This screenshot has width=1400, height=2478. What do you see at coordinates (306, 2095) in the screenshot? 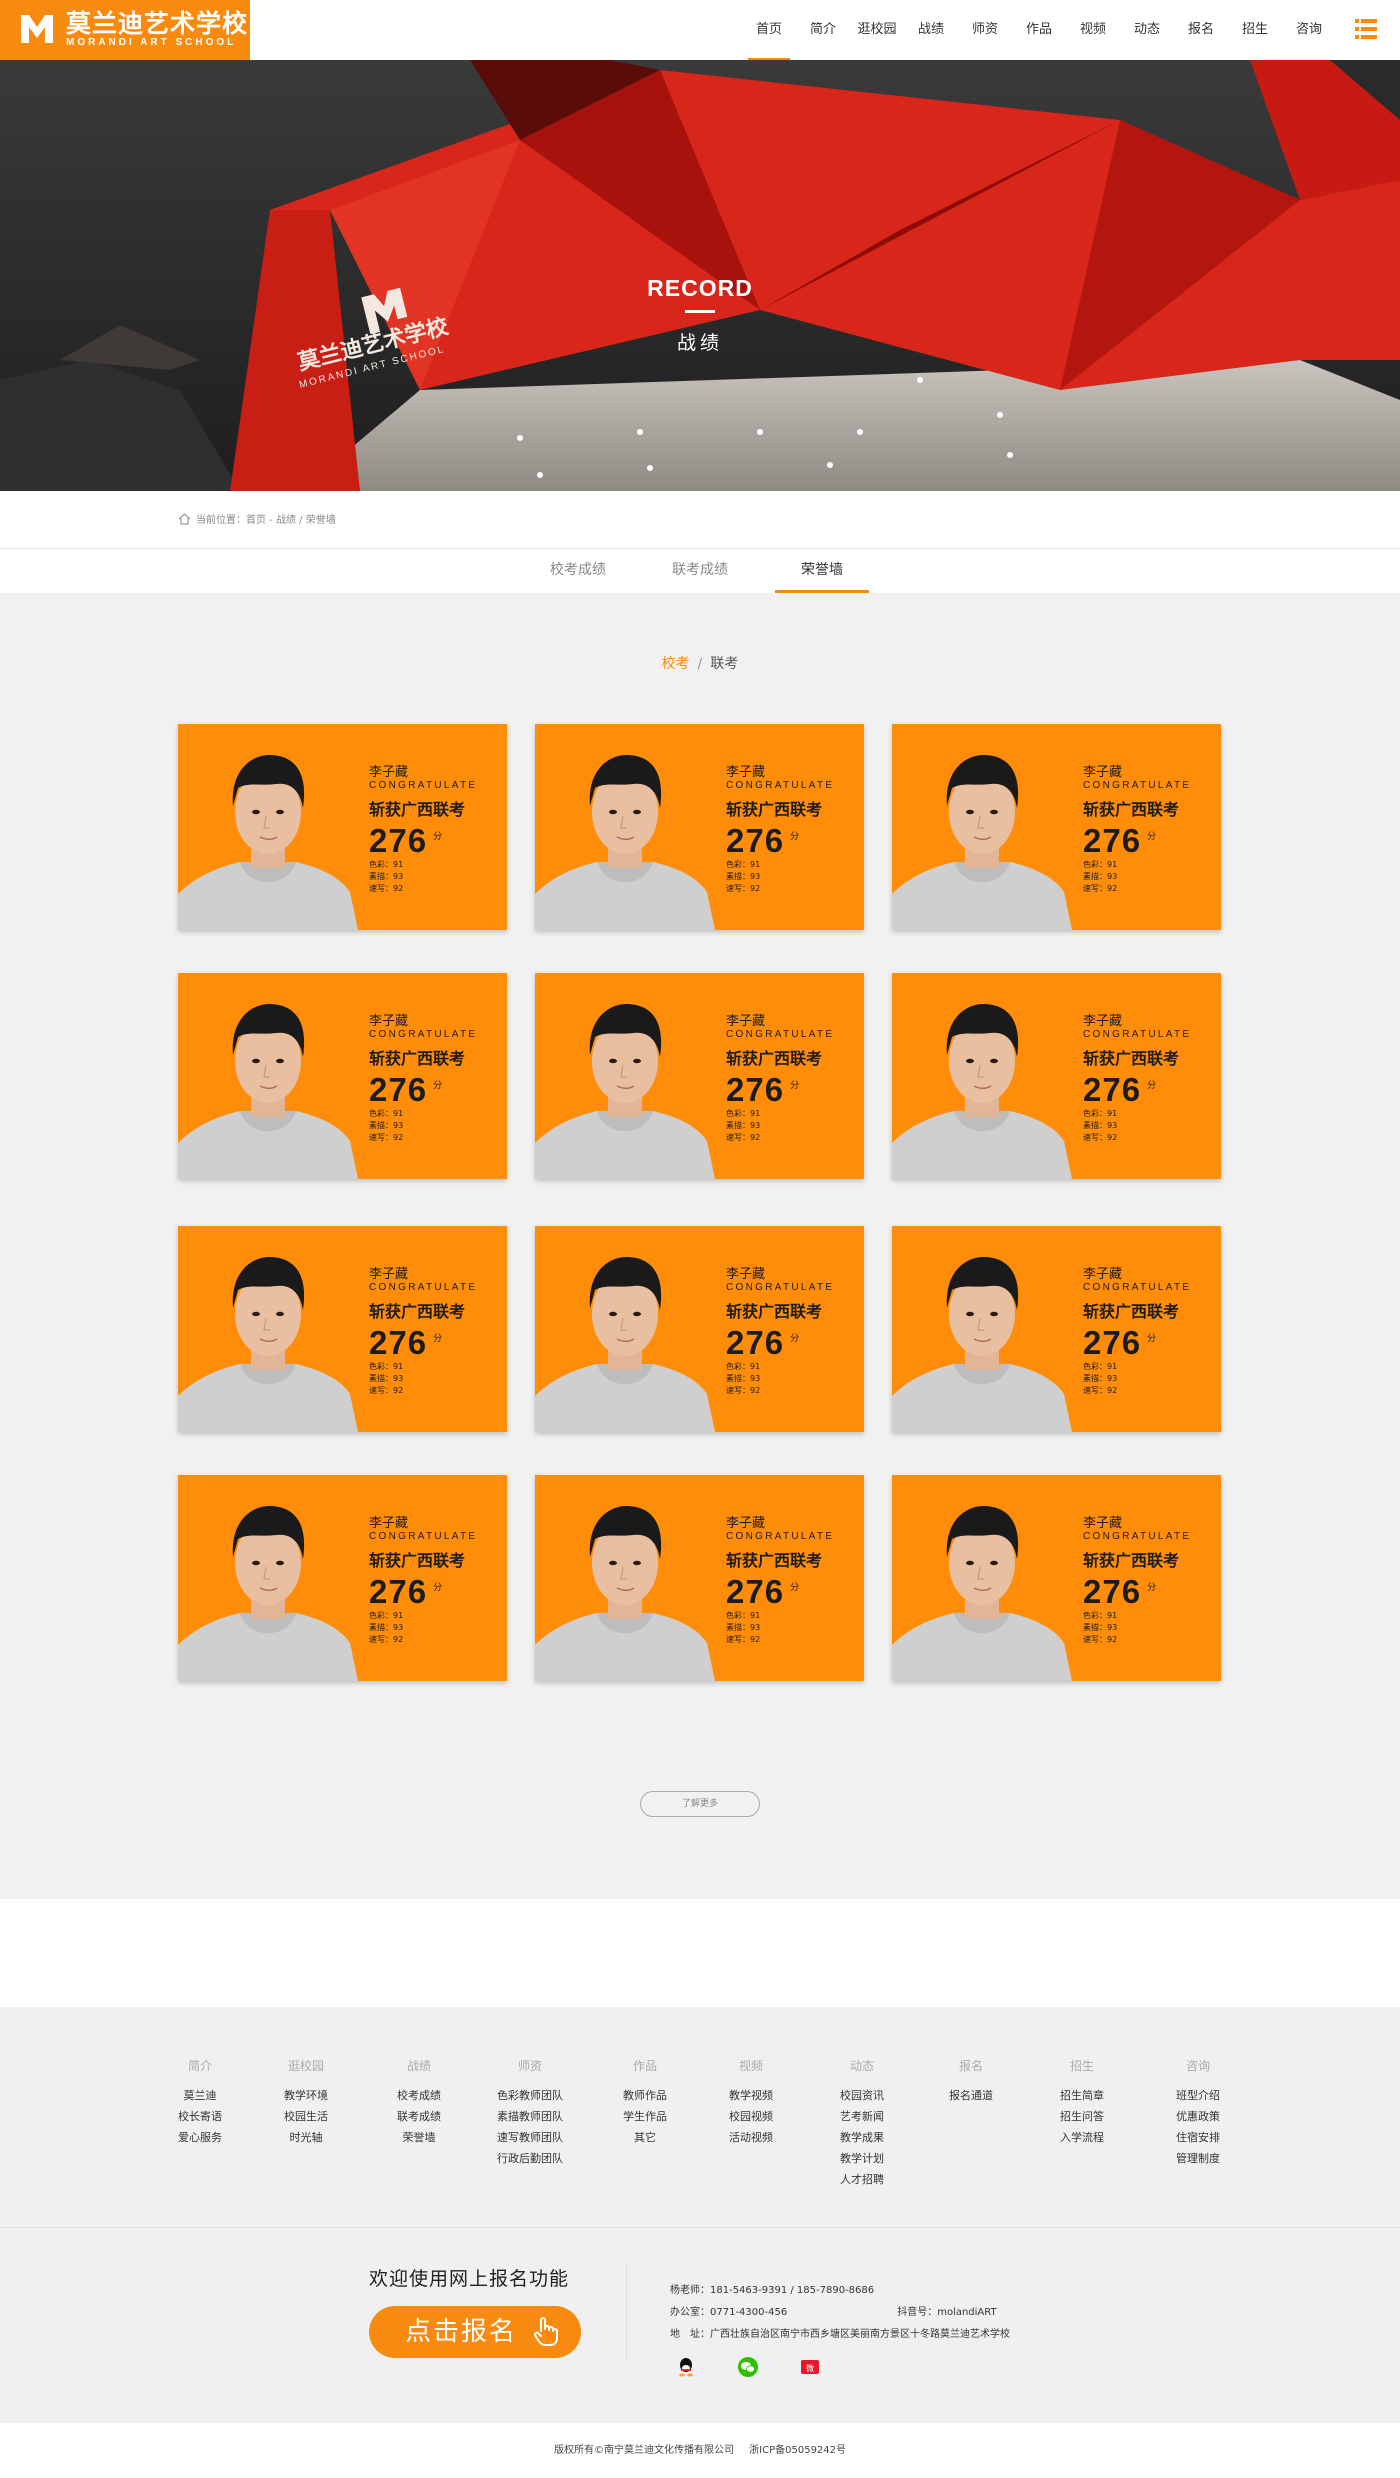
I see `footer-link: 教学环境` at bounding box center [306, 2095].